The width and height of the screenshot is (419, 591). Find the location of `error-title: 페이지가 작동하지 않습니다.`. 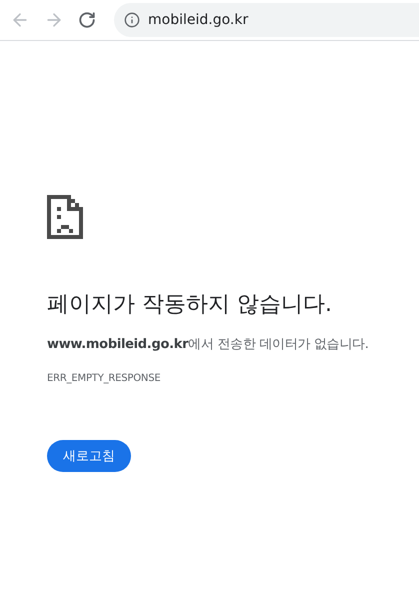

error-title: 페이지가 작동하지 않습니다. is located at coordinates (190, 305).